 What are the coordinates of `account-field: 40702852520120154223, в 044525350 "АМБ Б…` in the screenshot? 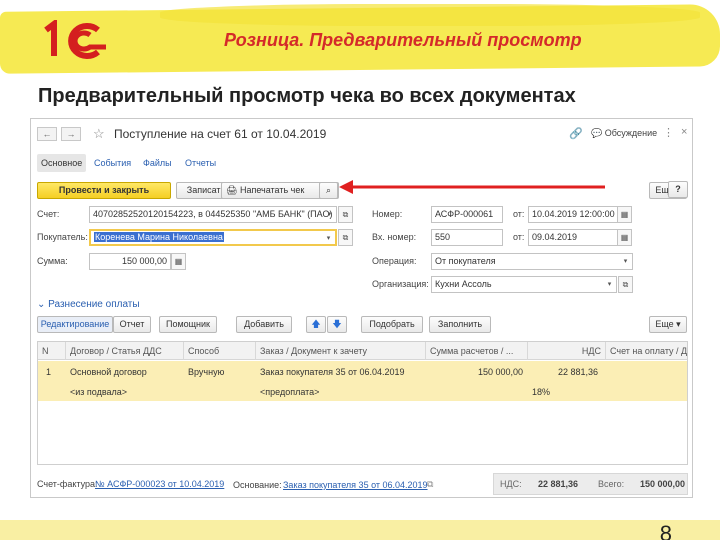 It's located at (213, 214).